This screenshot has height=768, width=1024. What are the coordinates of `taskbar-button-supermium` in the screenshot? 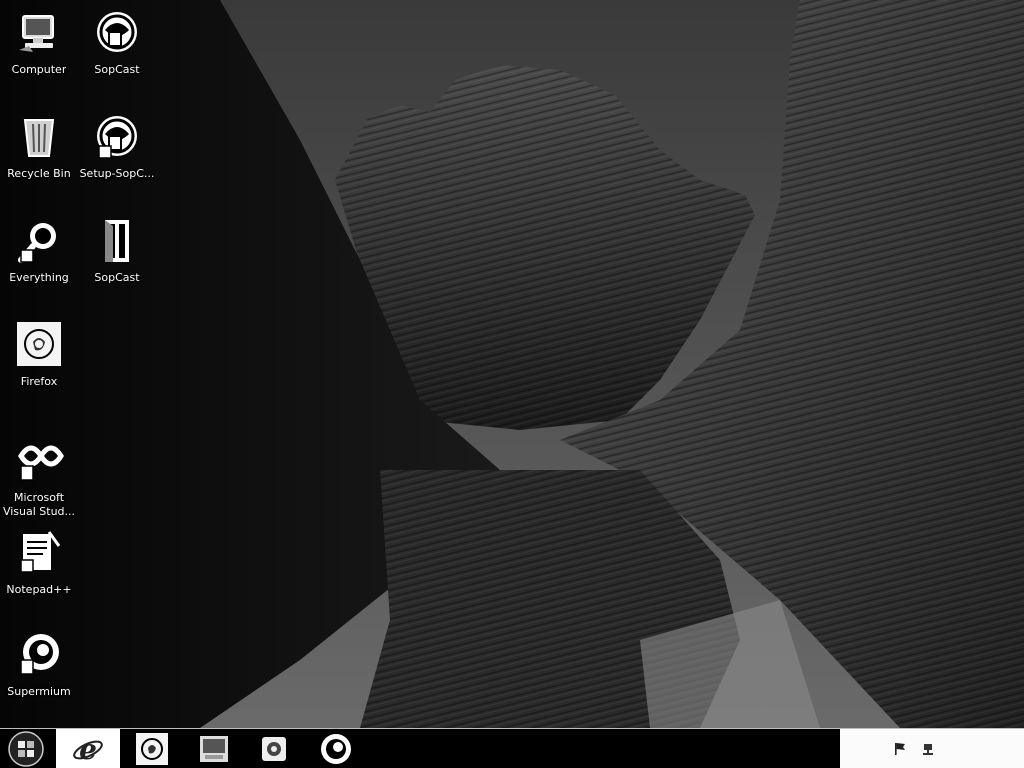 It's located at (336, 748).